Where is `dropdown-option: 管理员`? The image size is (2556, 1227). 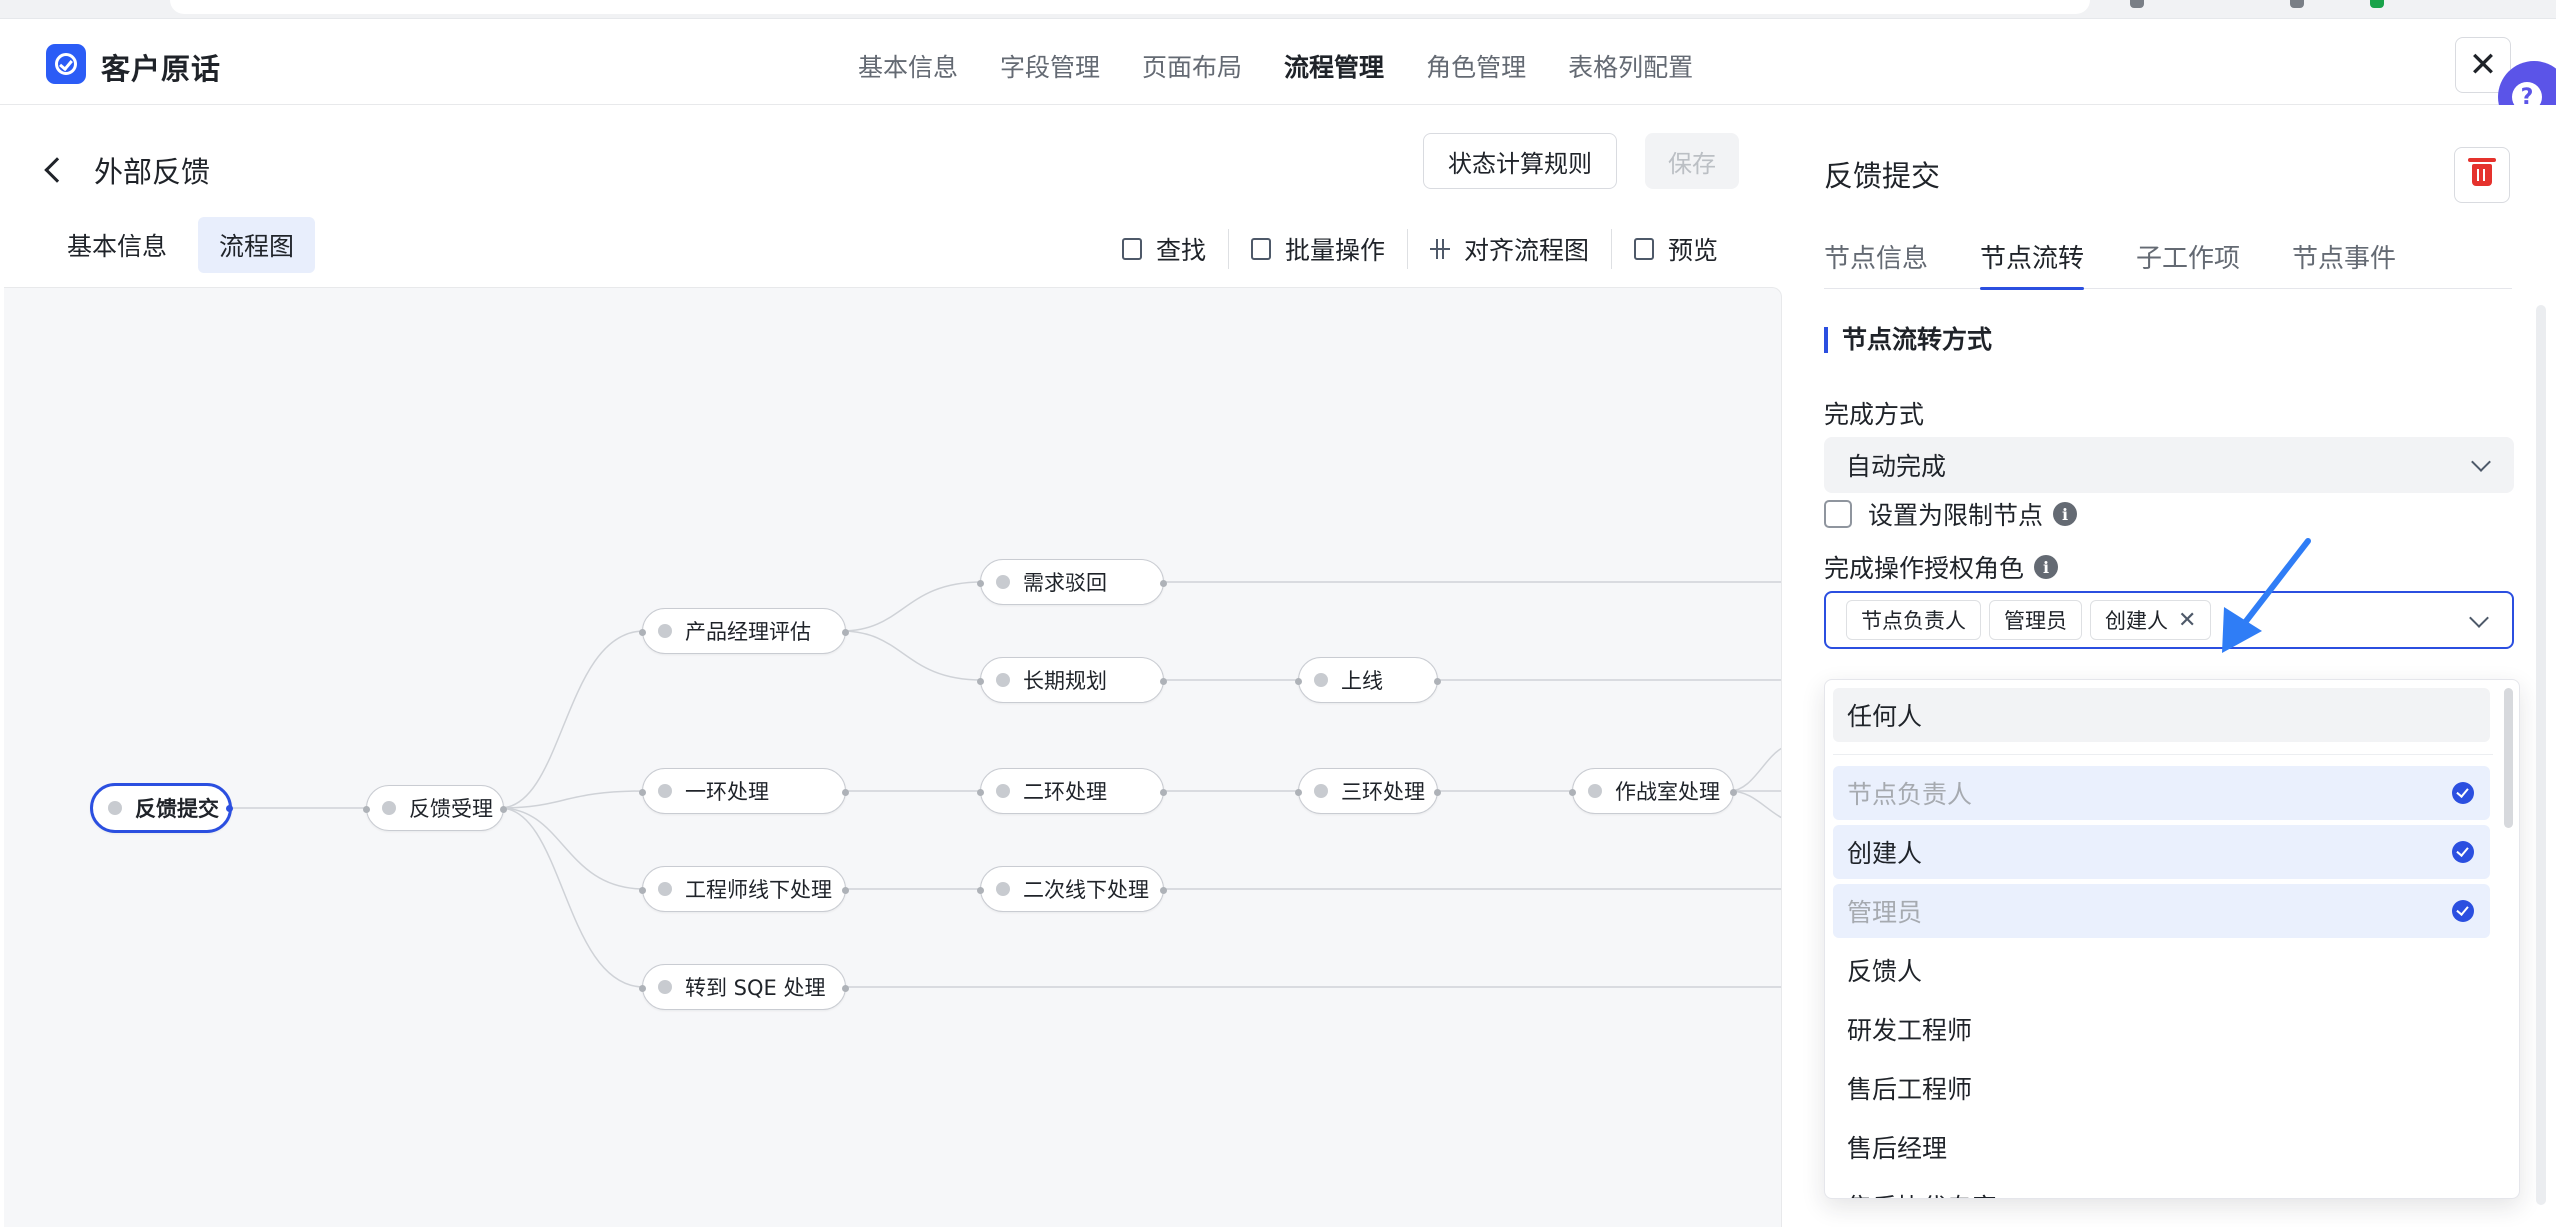
dropdown-option: 管理员 is located at coordinates (2161, 911).